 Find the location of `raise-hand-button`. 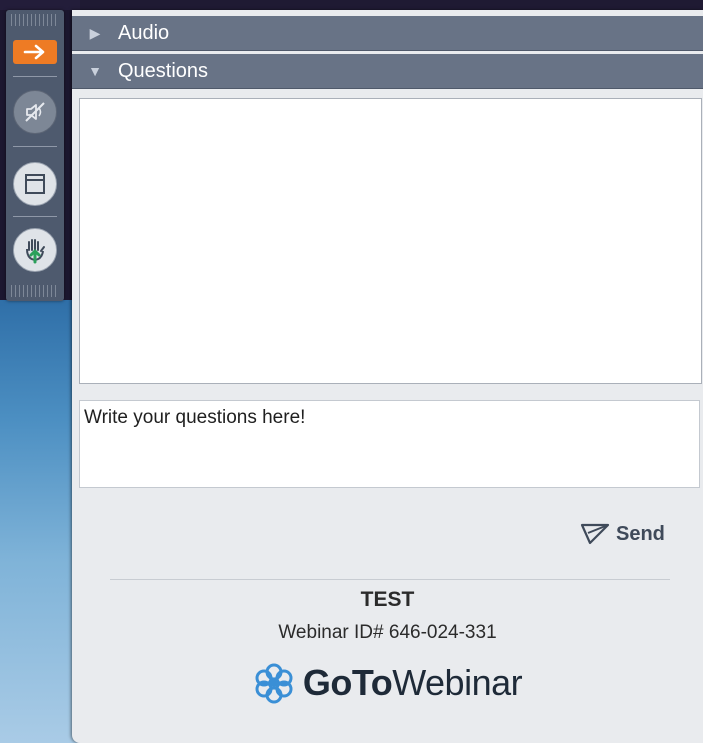

raise-hand-button is located at coordinates (35, 250).